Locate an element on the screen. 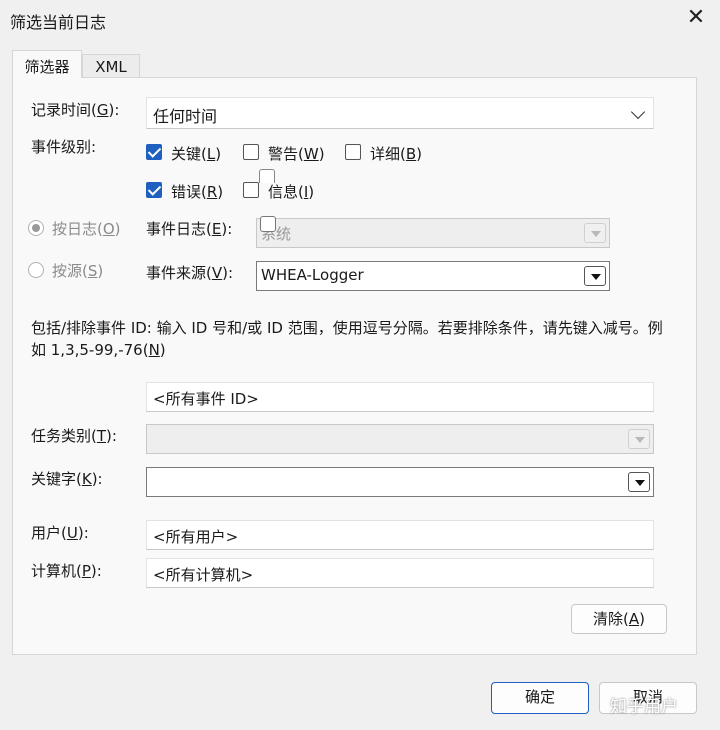 This screenshot has width=720, height=730. event-ids-input: <所有事件 ID> is located at coordinates (400, 397).